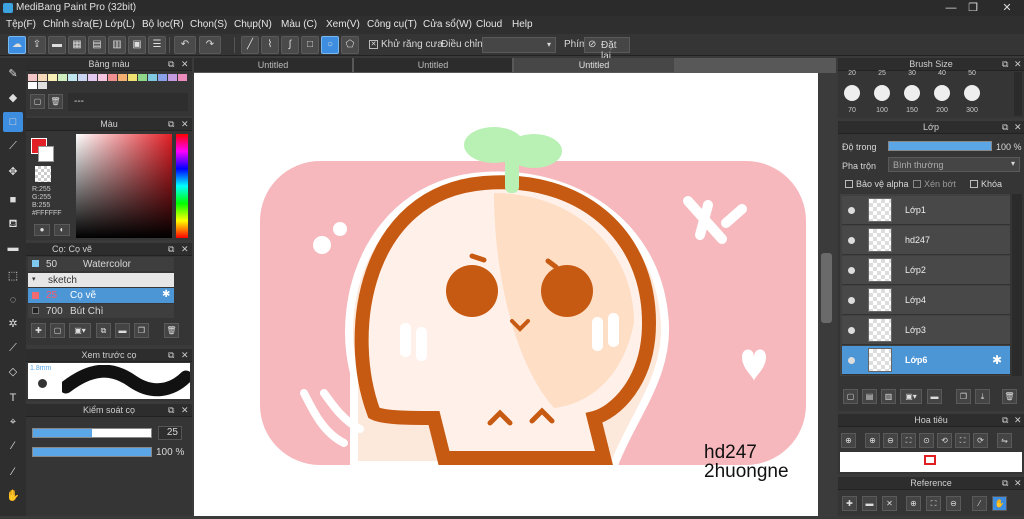 The height and width of the screenshot is (519, 1024). Describe the element at coordinates (92, 433) in the screenshot. I see `brush-size-slider` at that location.